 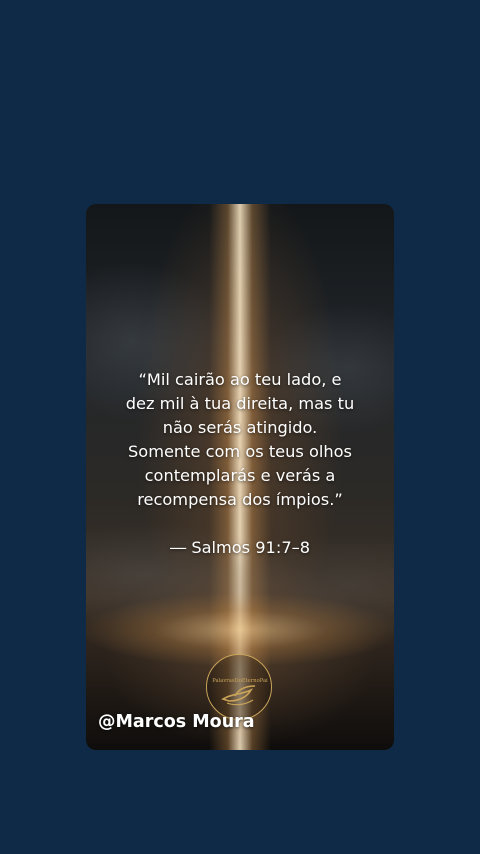 I want to click on verse-reference: ― Salmos 91:7–8, so click(x=240, y=547).